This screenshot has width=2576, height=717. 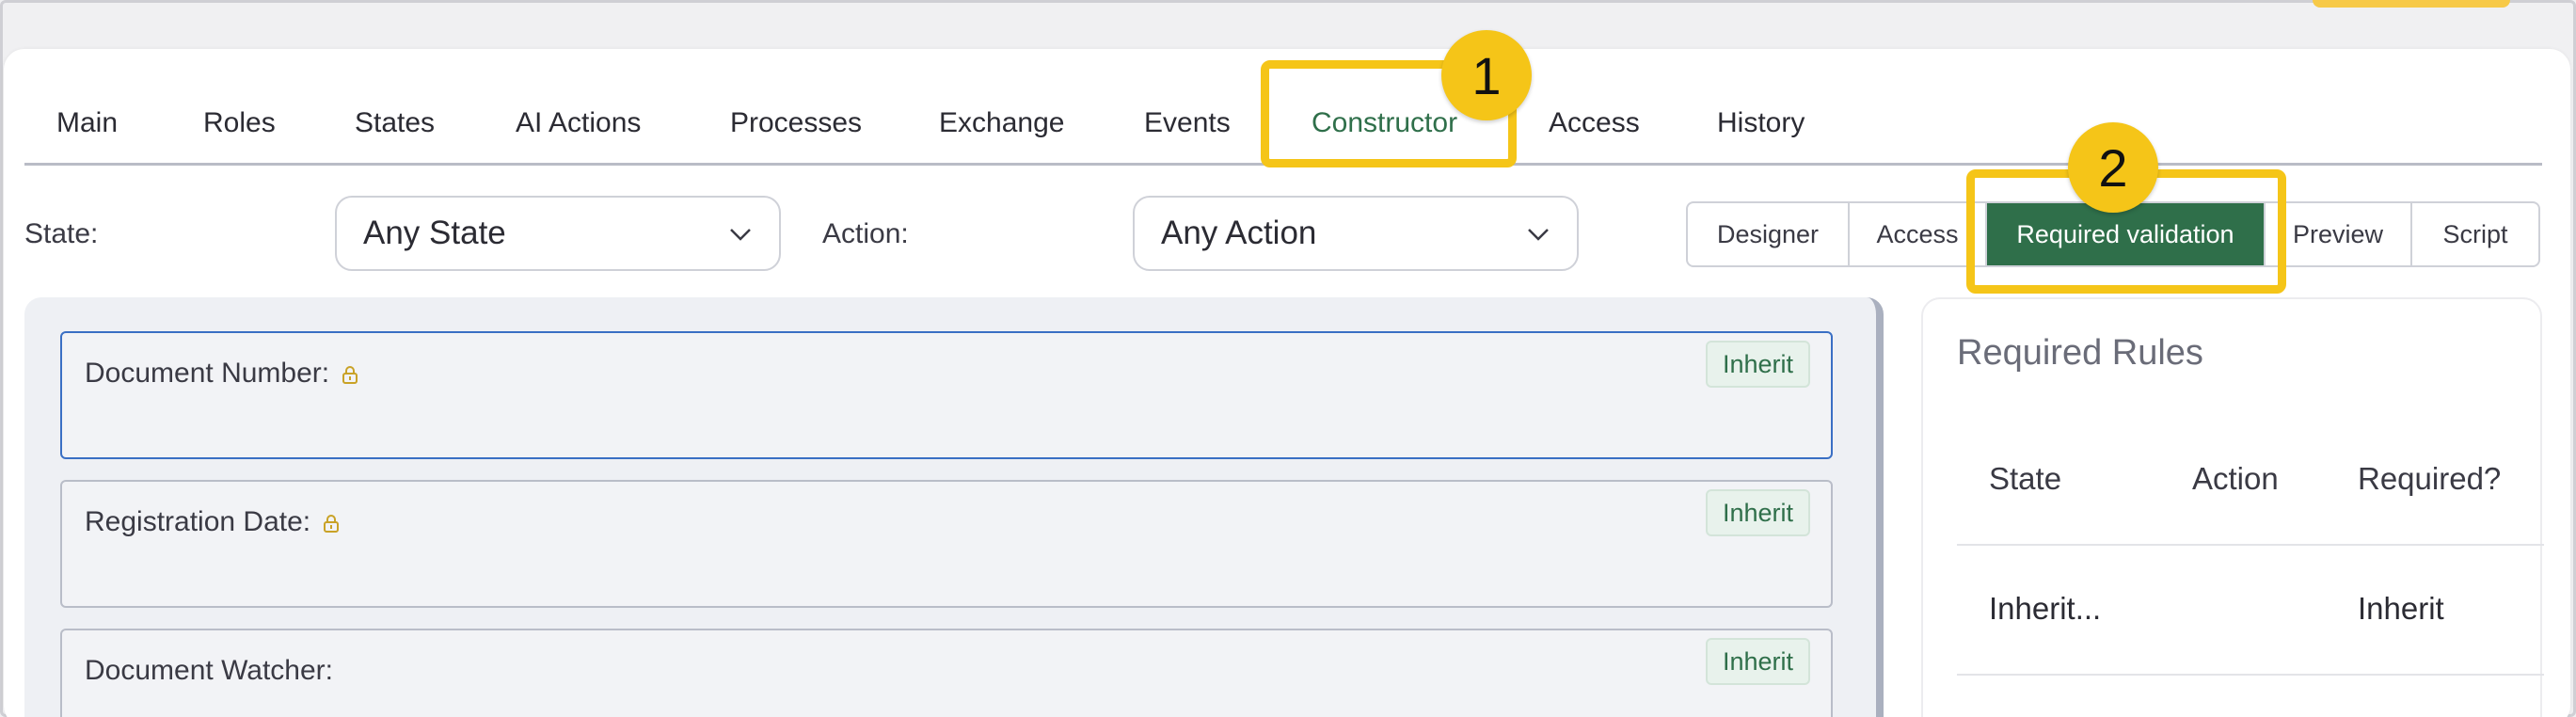 I want to click on view-mode-required-validation: Required validation, so click(x=2126, y=234).